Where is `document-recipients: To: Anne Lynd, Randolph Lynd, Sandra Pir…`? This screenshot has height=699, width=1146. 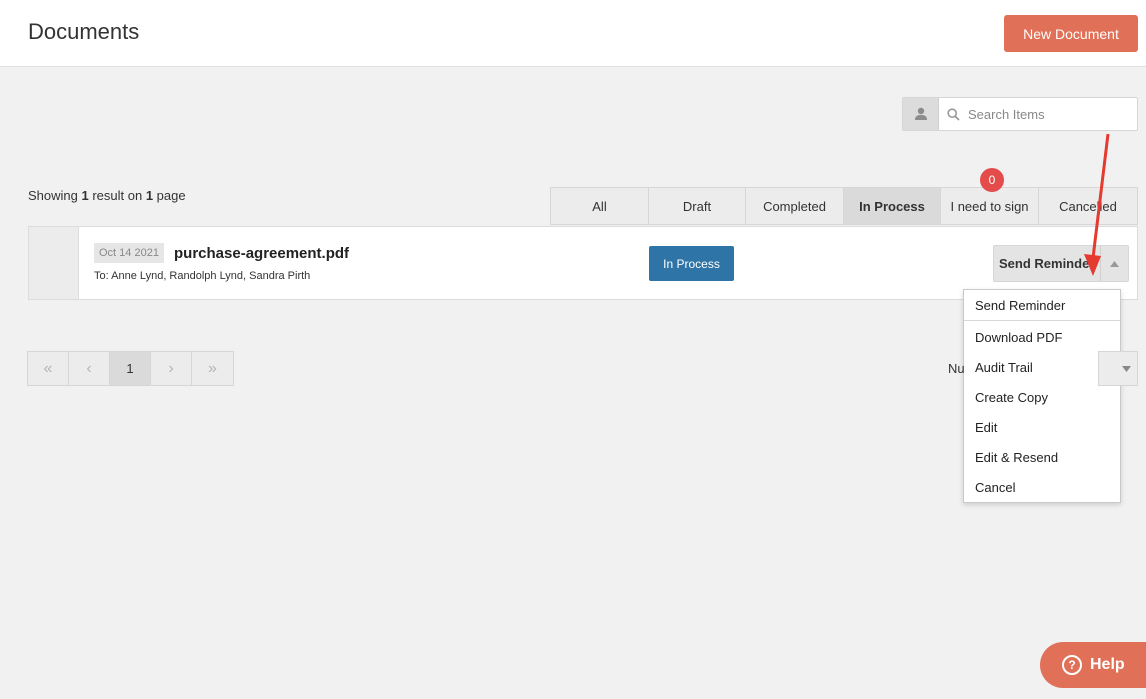
document-recipients: To: Anne Lynd, Randolph Lynd, Sandra Pir… is located at coordinates (202, 276).